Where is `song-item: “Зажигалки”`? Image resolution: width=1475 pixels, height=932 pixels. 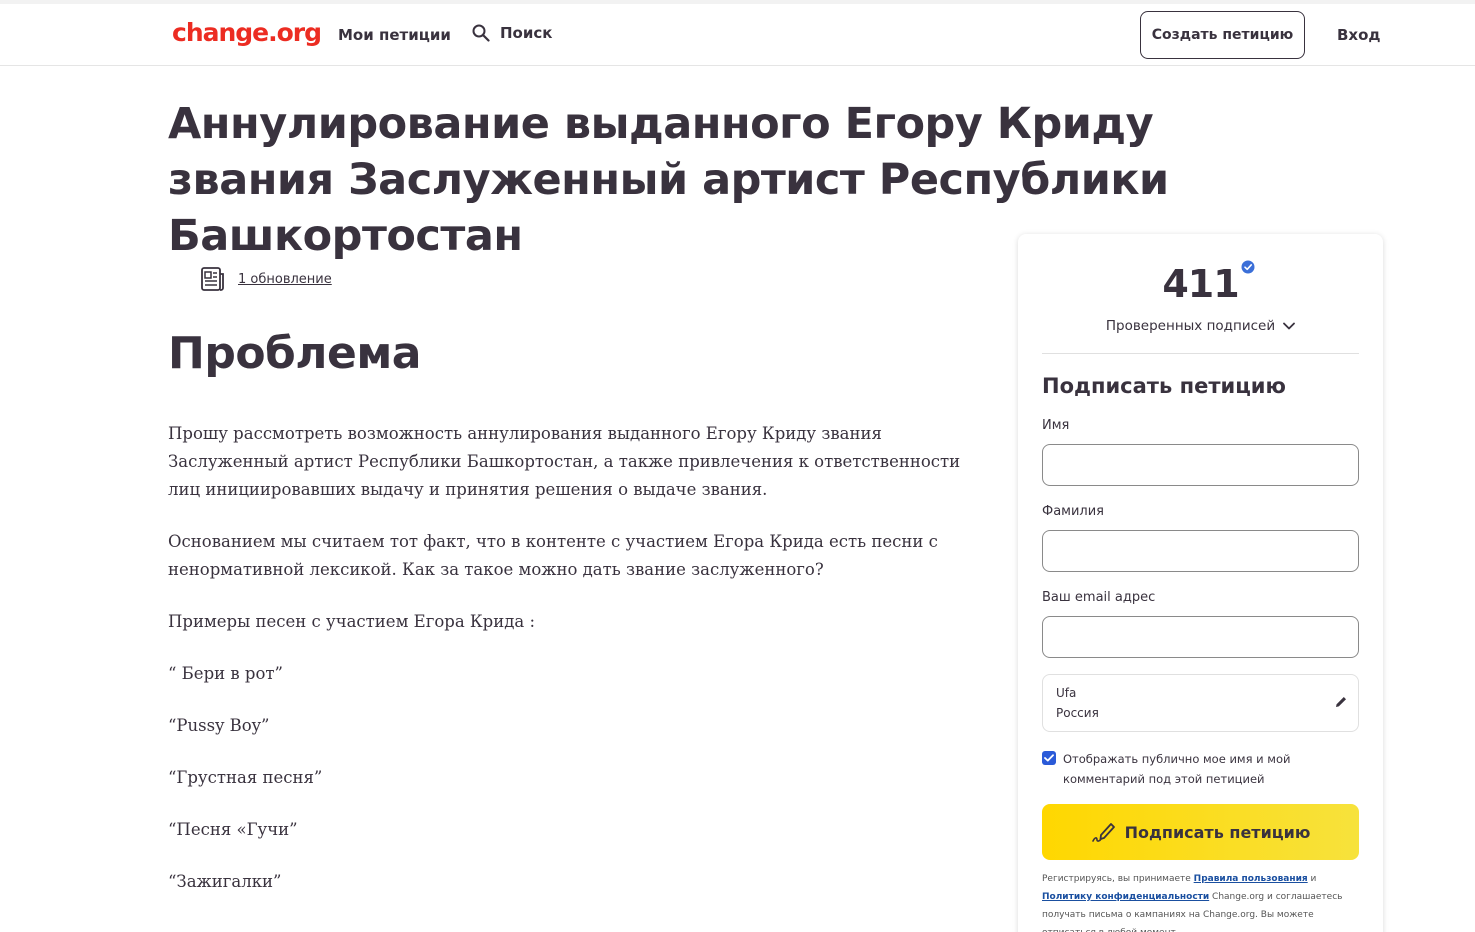
song-item: “Зажигалки” is located at coordinates (225, 881).